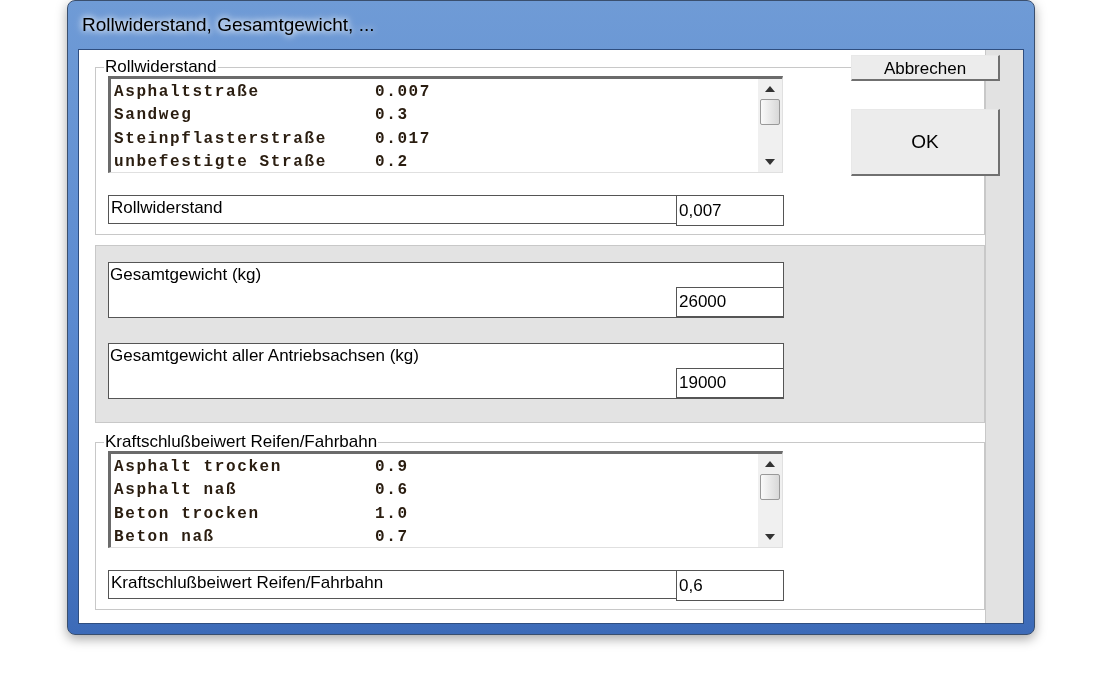 The height and width of the screenshot is (680, 1096). I want to click on group-title: Rollwiderstand, so click(161, 67).